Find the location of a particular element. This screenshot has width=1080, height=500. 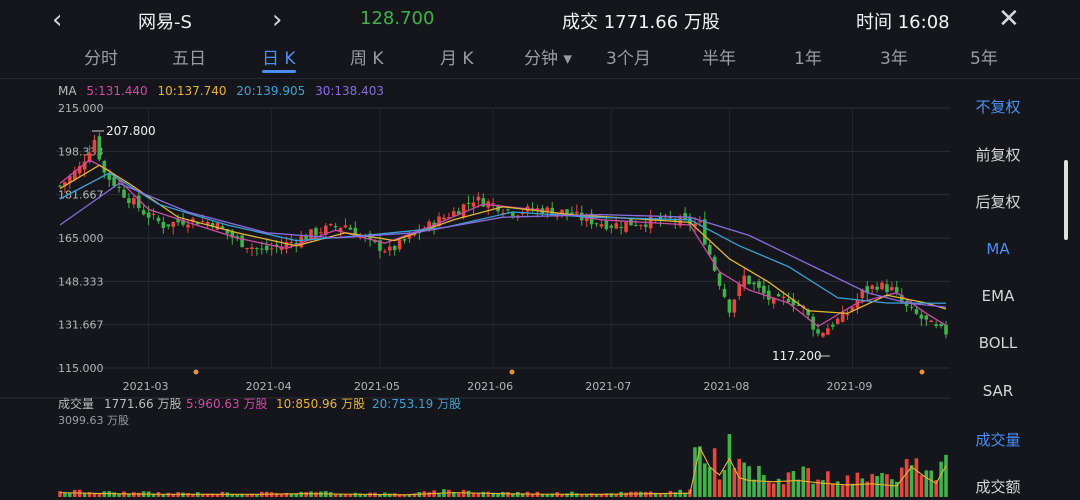

sidebar-forward-adjust: 前复权 is located at coordinates (998, 154).